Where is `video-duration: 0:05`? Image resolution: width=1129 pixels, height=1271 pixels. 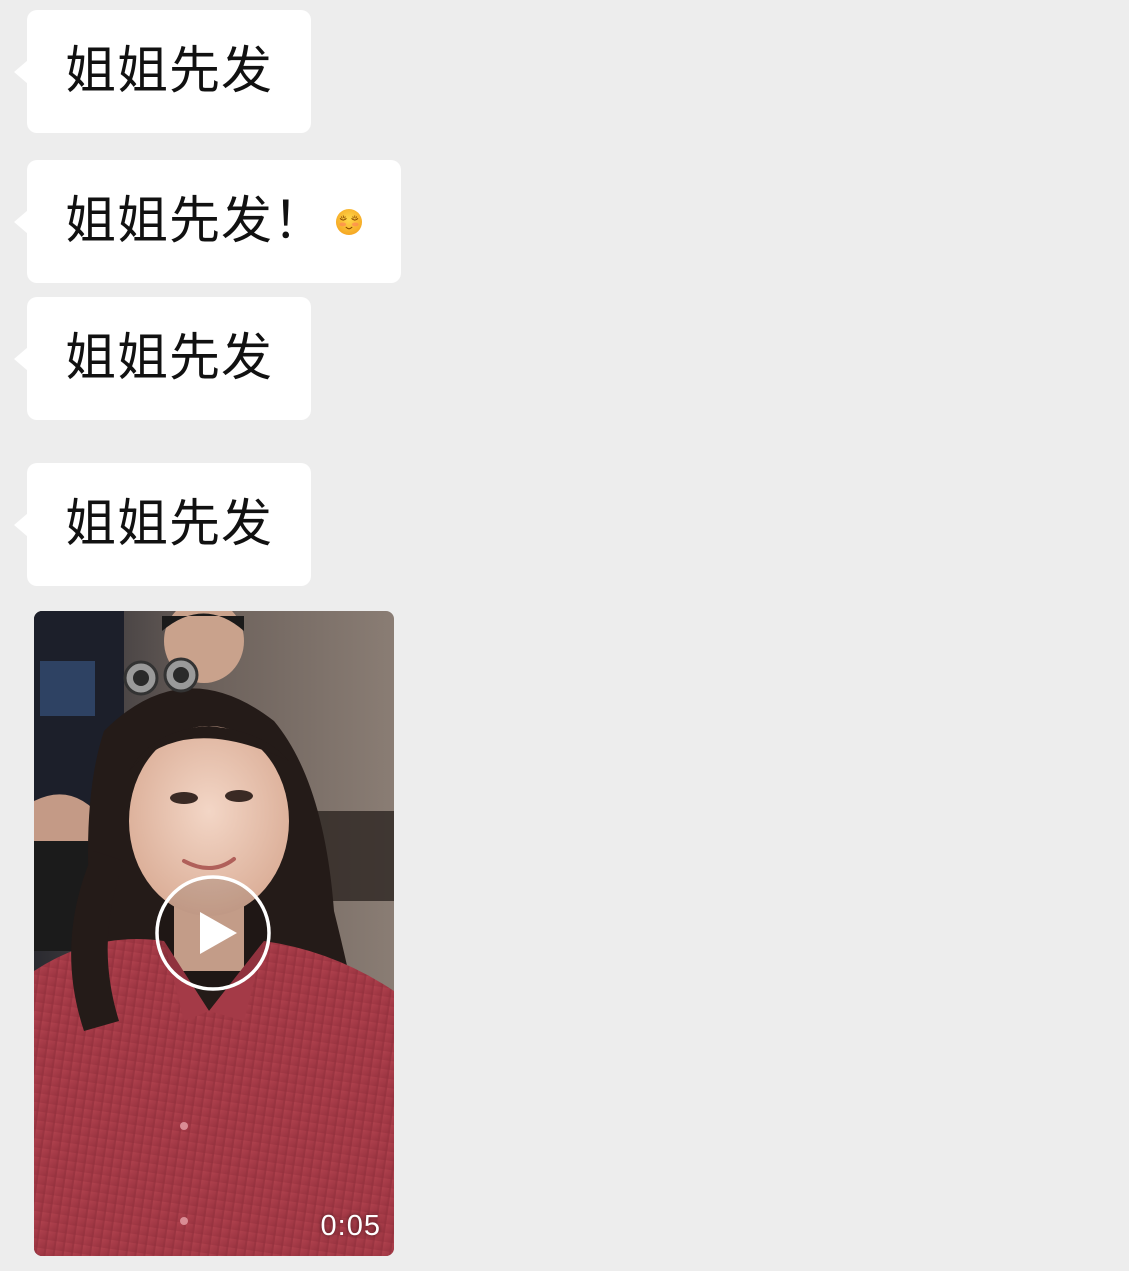
video-duration: 0:05 is located at coordinates (350, 1226).